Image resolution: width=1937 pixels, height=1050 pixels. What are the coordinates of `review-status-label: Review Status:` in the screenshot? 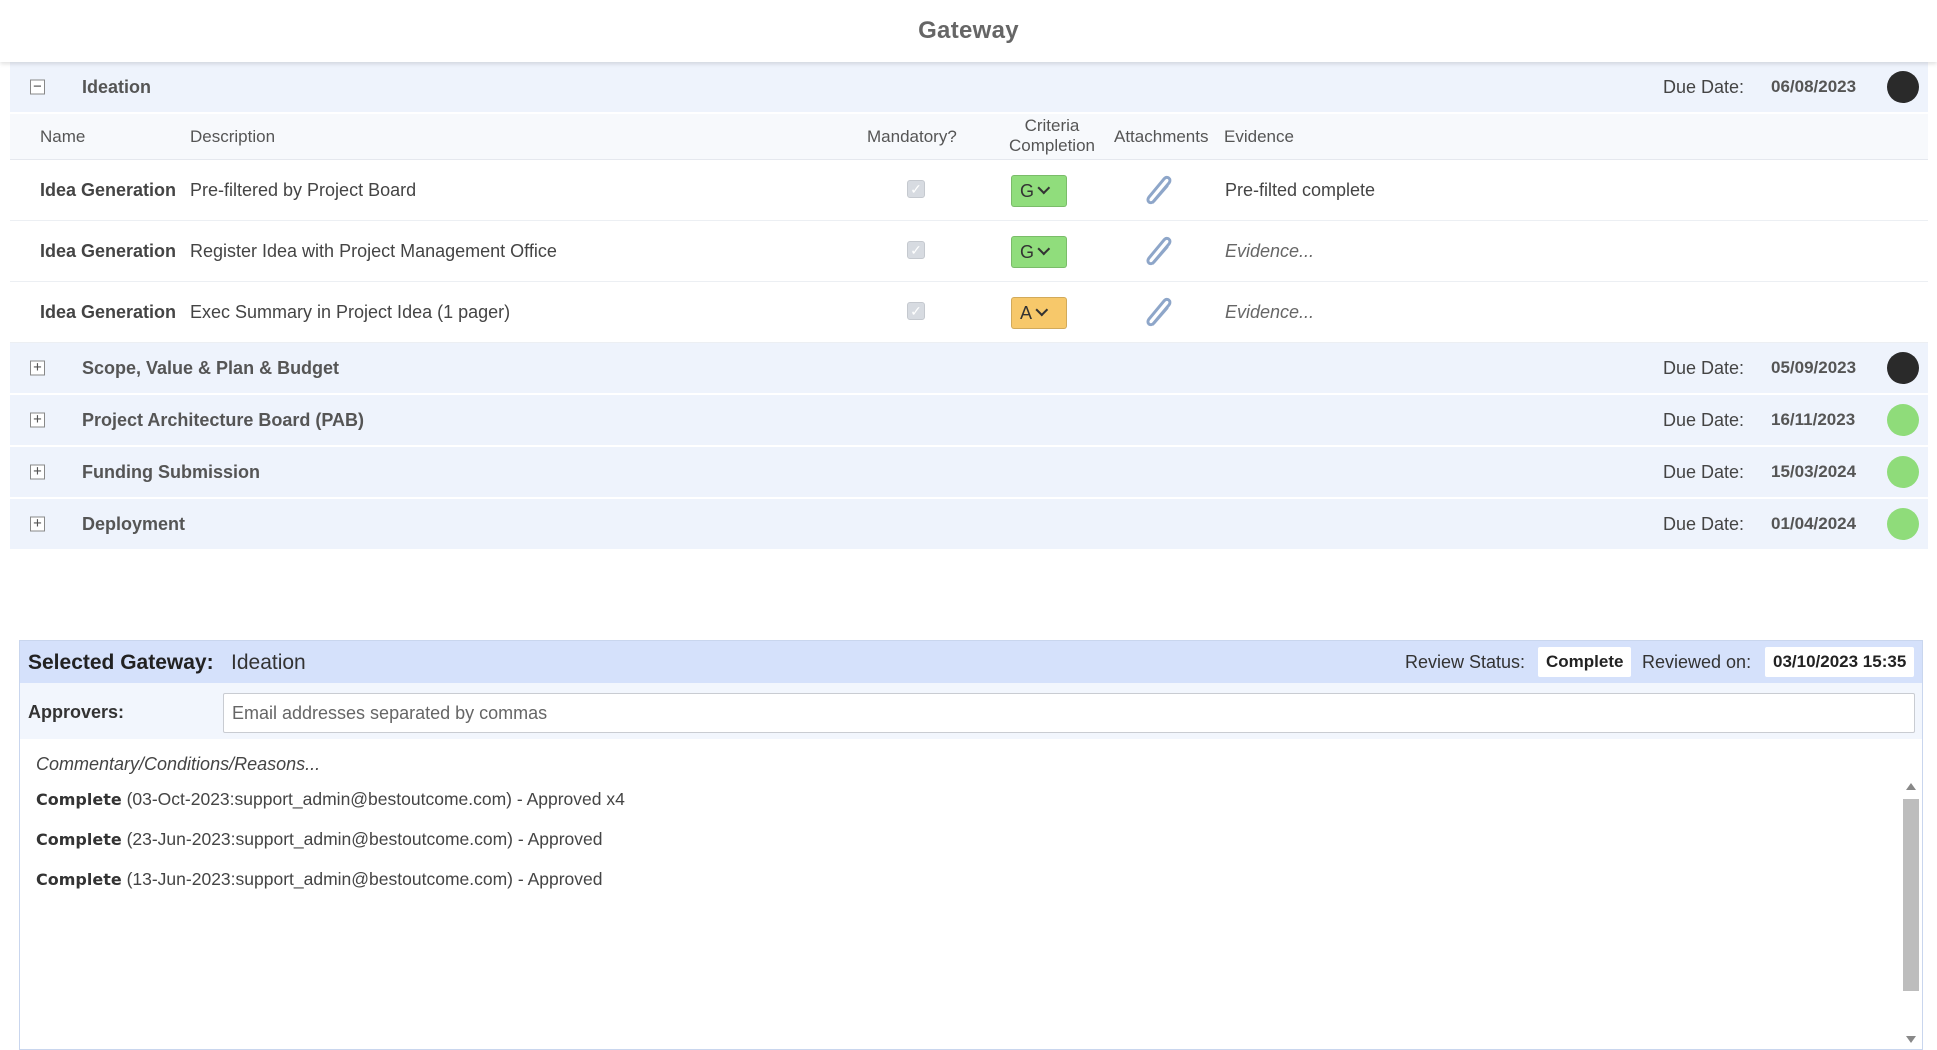 It's located at (1465, 662).